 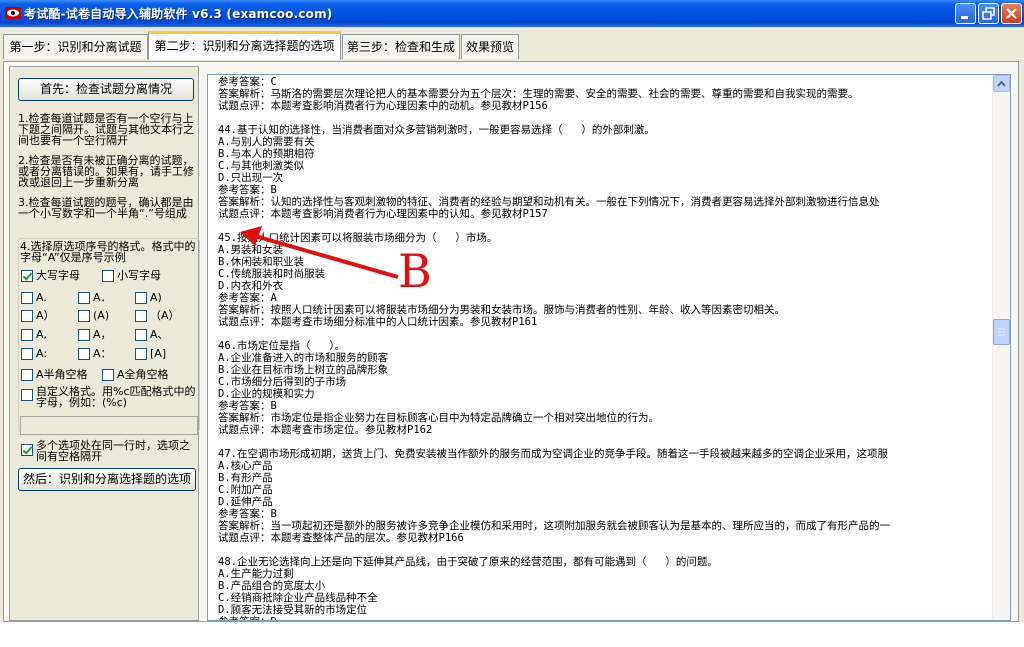 What do you see at coordinates (107, 479) in the screenshot?
I see `split-options-button: 然后：识别和分离选择题的选项` at bounding box center [107, 479].